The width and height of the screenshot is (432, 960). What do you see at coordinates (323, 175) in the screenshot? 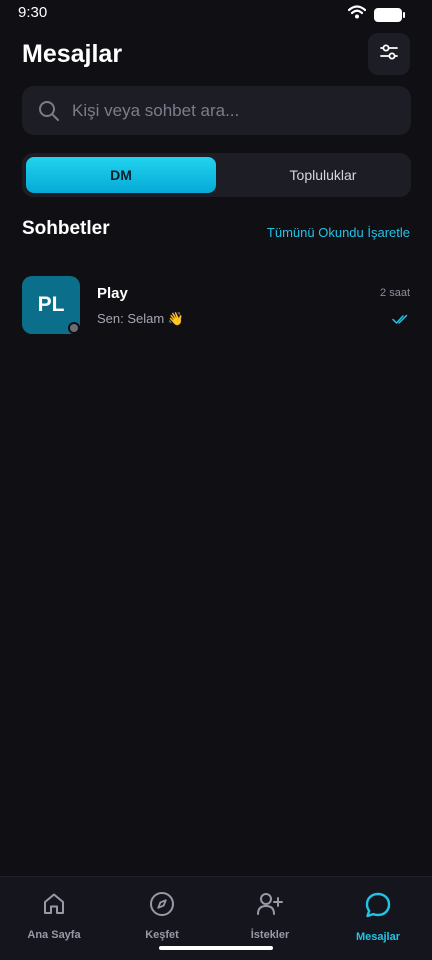
I see `tab-communities: Topluluklar` at bounding box center [323, 175].